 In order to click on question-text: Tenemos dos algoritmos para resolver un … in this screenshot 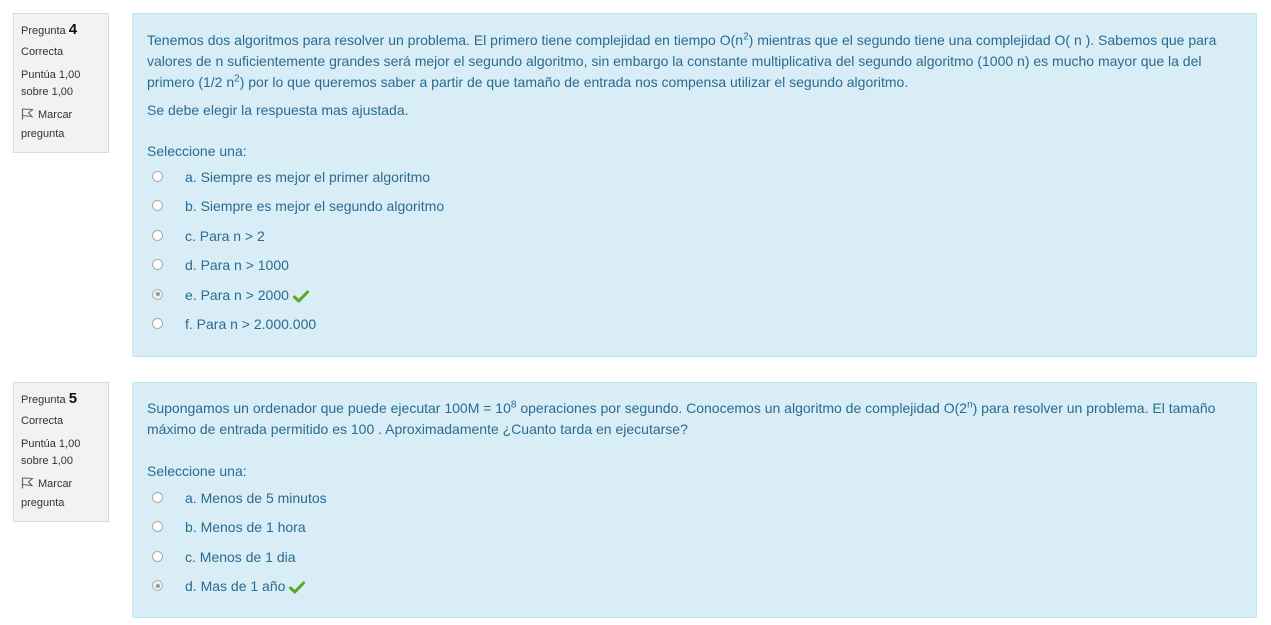, I will do `click(694, 75)`.